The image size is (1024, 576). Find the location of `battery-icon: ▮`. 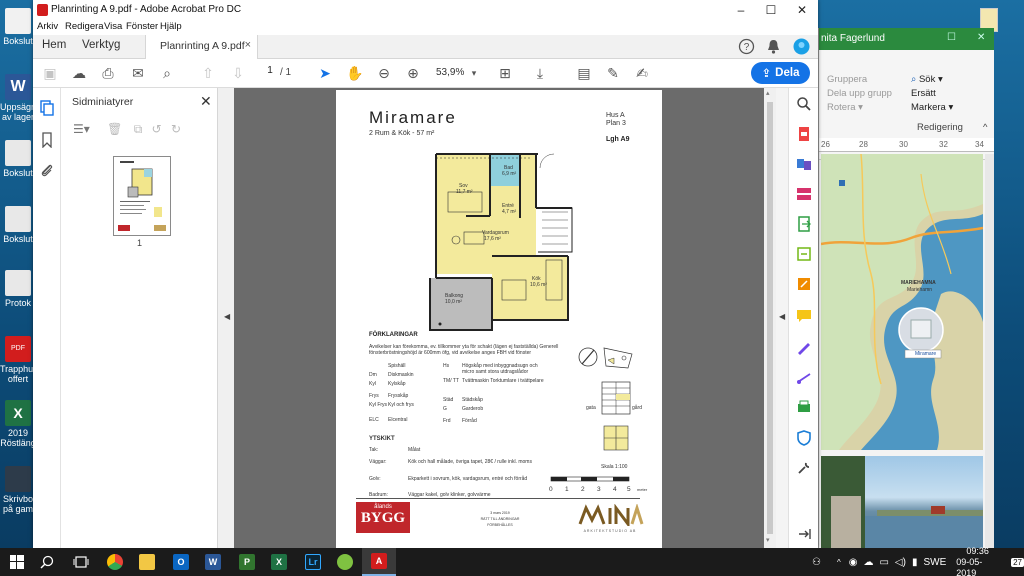

battery-icon: ▮ is located at coordinates (915, 562).